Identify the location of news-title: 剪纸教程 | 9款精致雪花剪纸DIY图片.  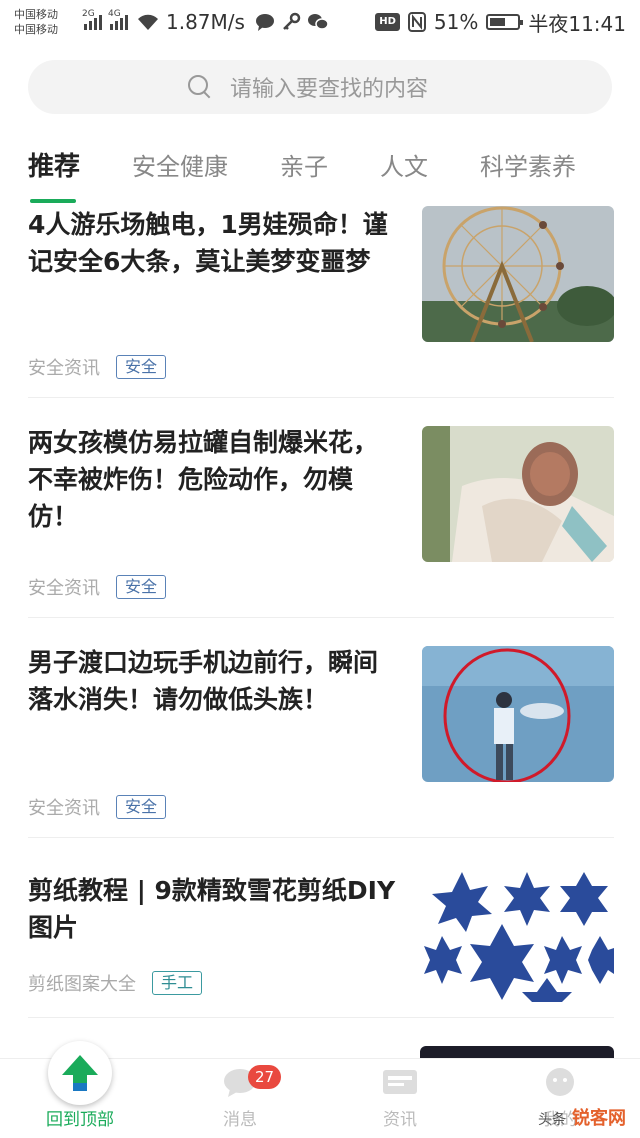
(212, 909).